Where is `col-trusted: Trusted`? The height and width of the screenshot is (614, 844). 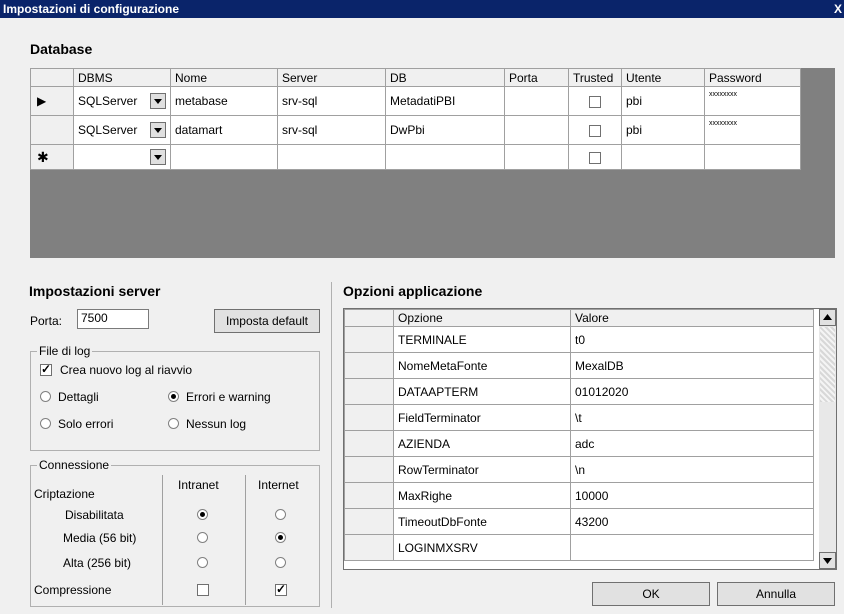
col-trusted: Trusted is located at coordinates (595, 77).